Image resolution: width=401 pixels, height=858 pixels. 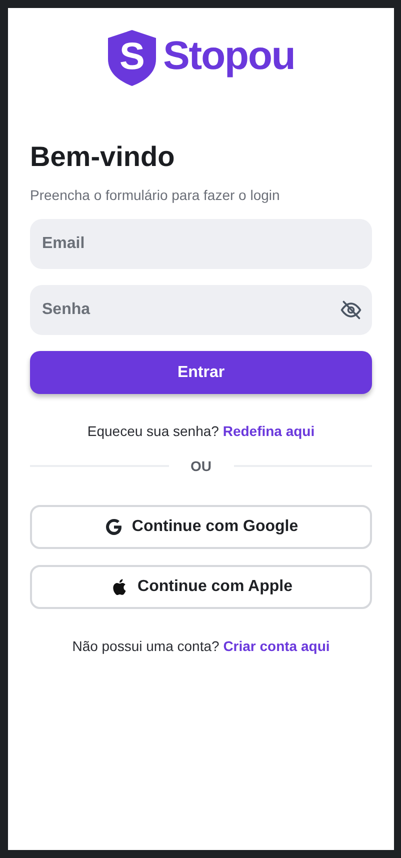 I want to click on logo-text: Stopou, so click(x=229, y=56).